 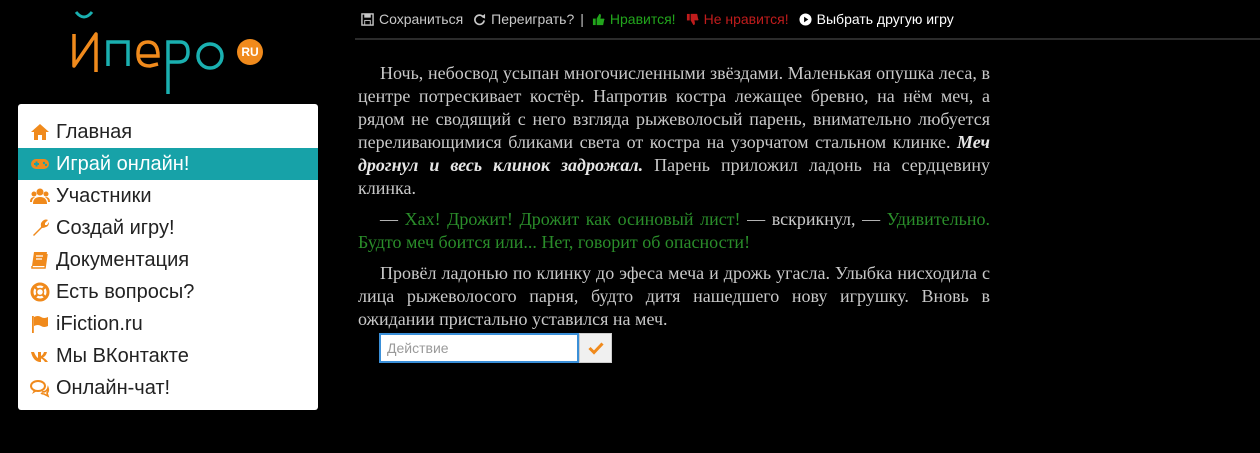 What do you see at coordinates (123, 259) in the screenshot?
I see `sidebar-item-label: Документация` at bounding box center [123, 259].